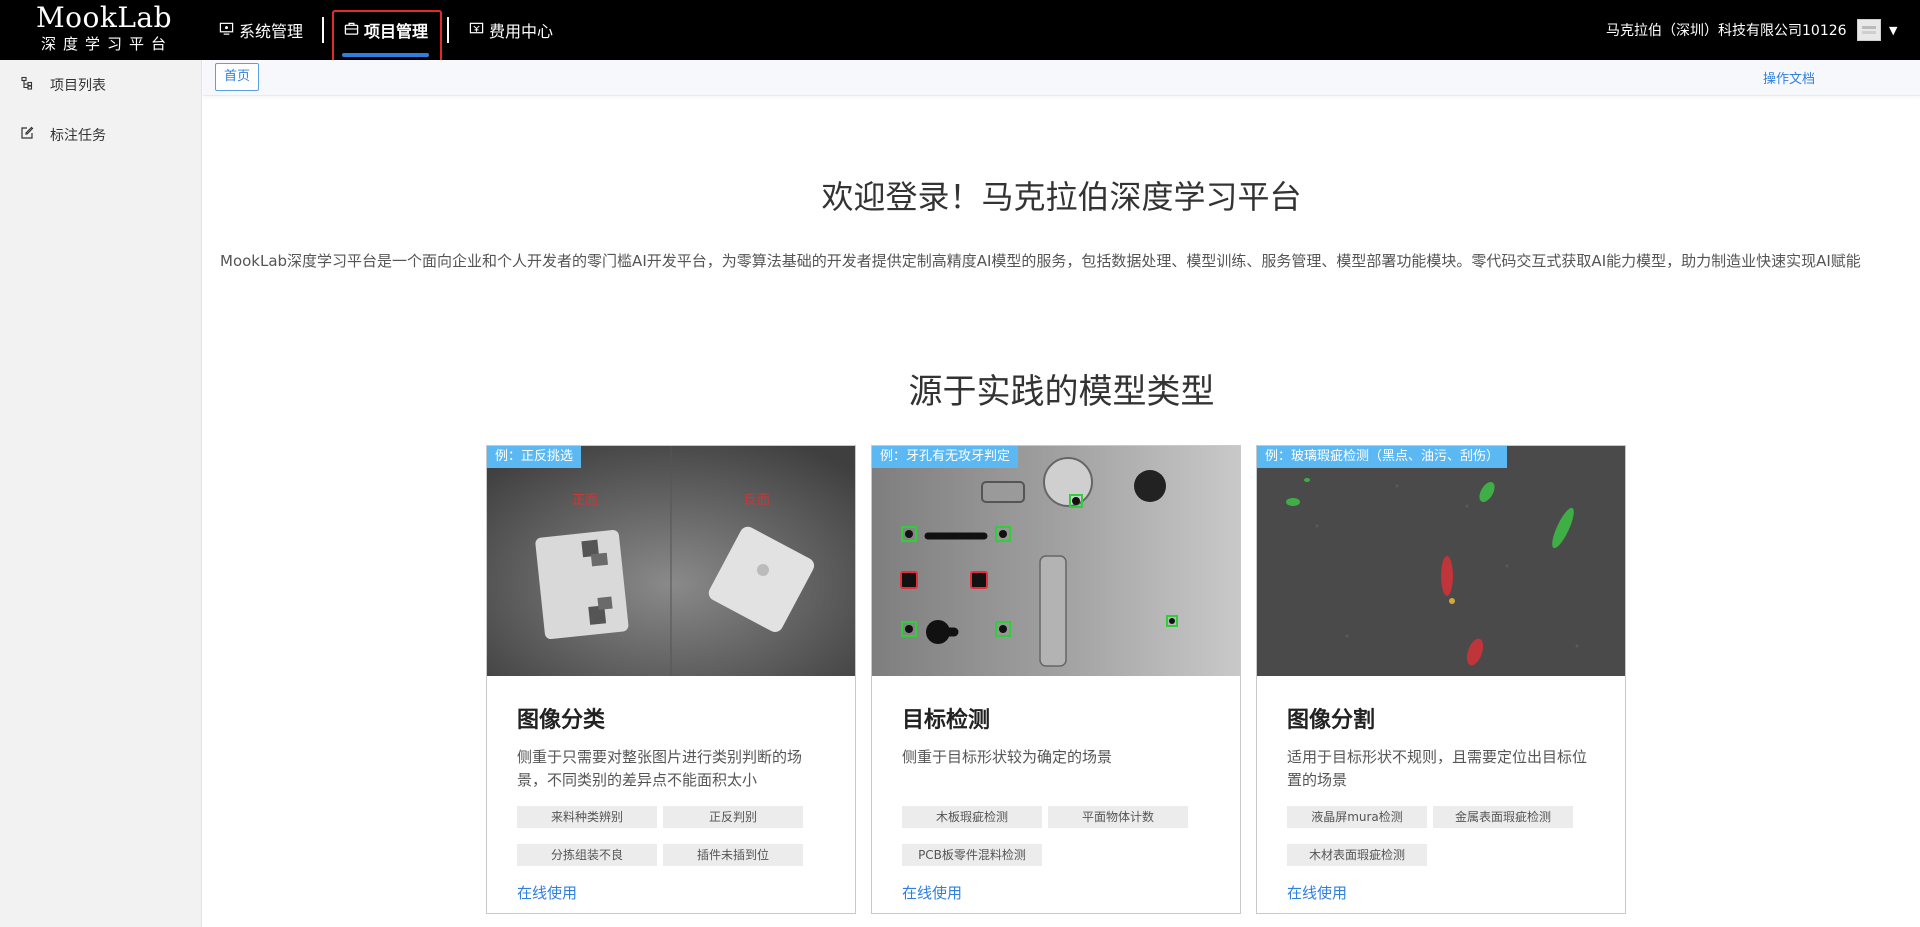 The image size is (1920, 927). Describe the element at coordinates (1789, 77) in the screenshot. I see `operation-docs-link: 操作文档` at that location.